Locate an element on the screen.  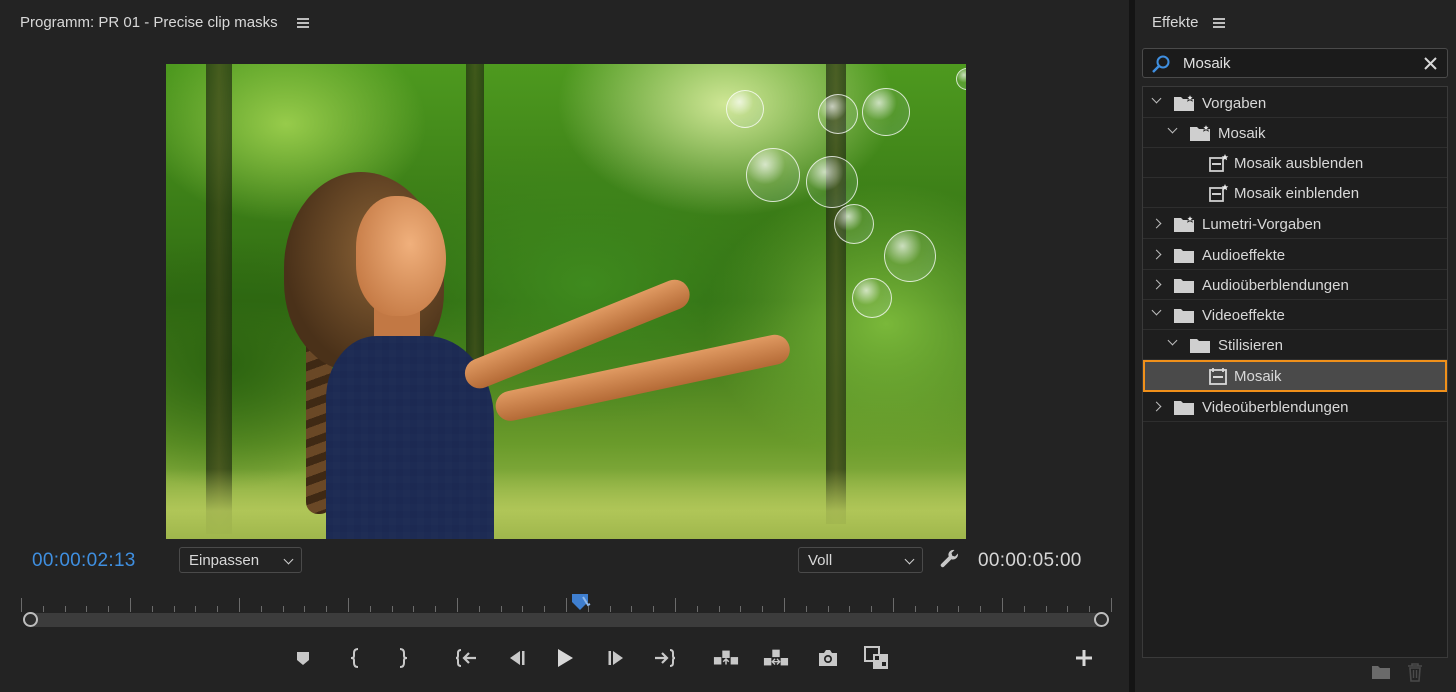
lift-icon is located at coordinates (726, 657).